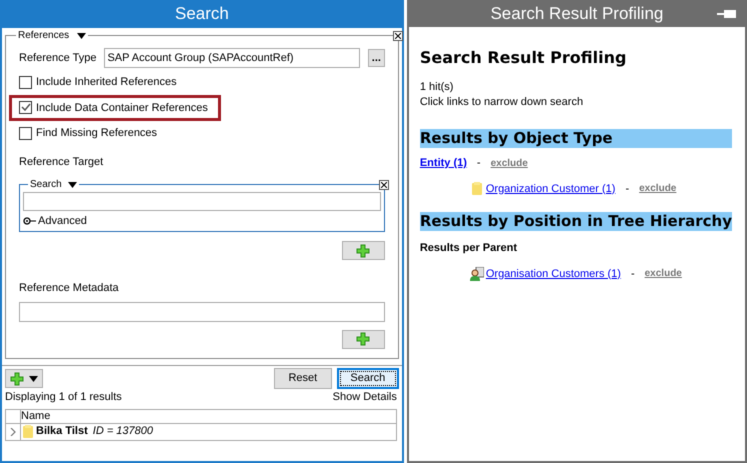 The height and width of the screenshot is (463, 747). Describe the element at coordinates (727, 14) in the screenshot. I see `pin-icon` at that location.